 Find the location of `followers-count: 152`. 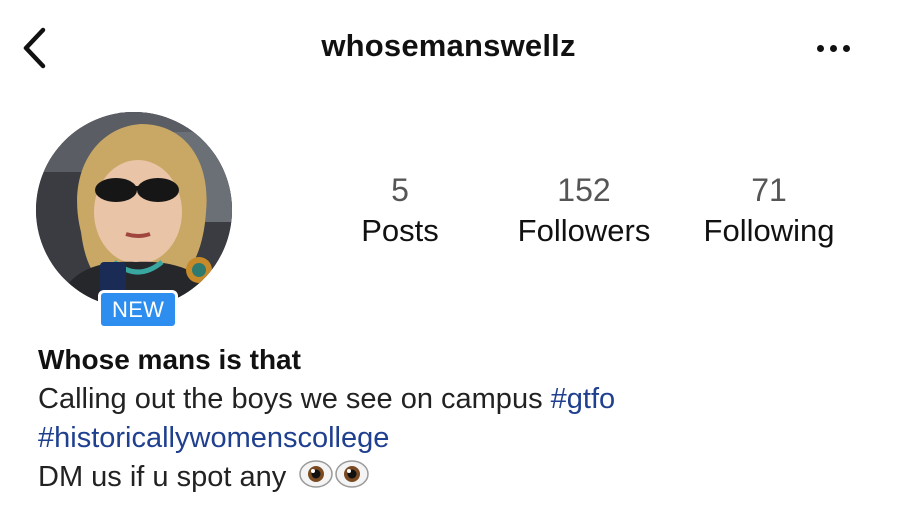

followers-count: 152 is located at coordinates (584, 190).